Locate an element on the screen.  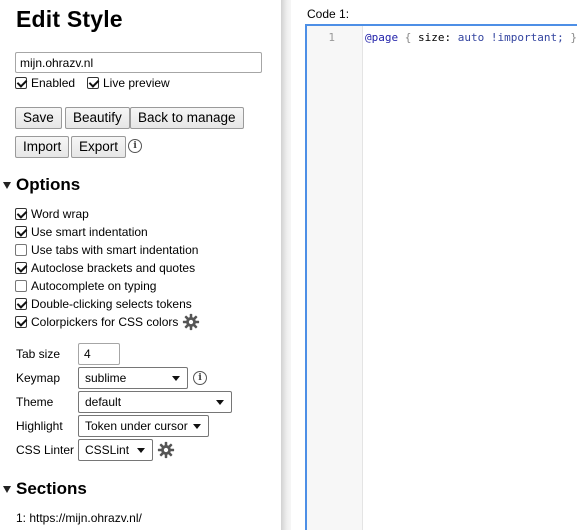
highlight-select: Token under cursor is located at coordinates (143, 426).